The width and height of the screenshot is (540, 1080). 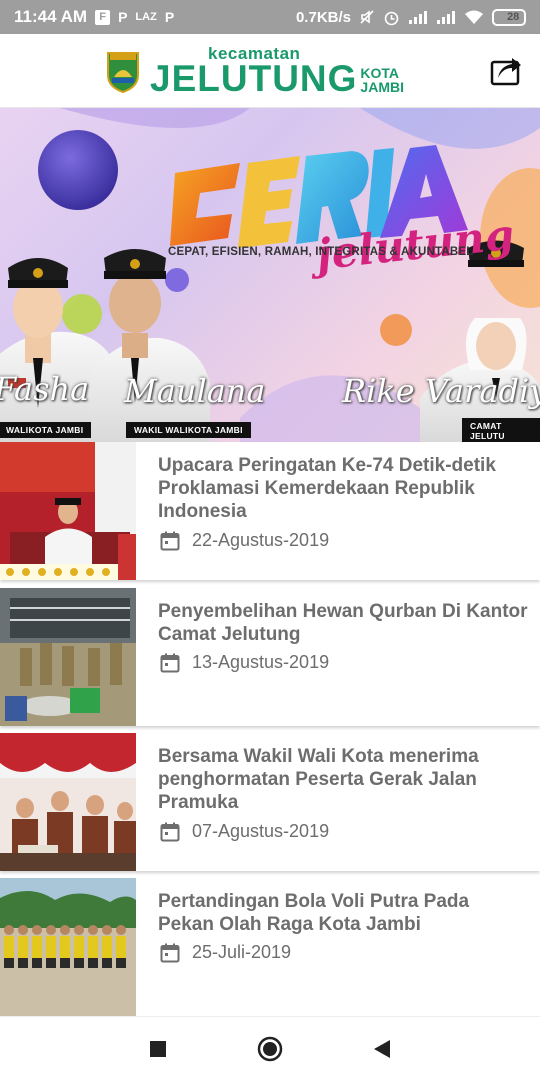 What do you see at coordinates (123, 17) in the screenshot?
I see `p-notification-icon: P` at bounding box center [123, 17].